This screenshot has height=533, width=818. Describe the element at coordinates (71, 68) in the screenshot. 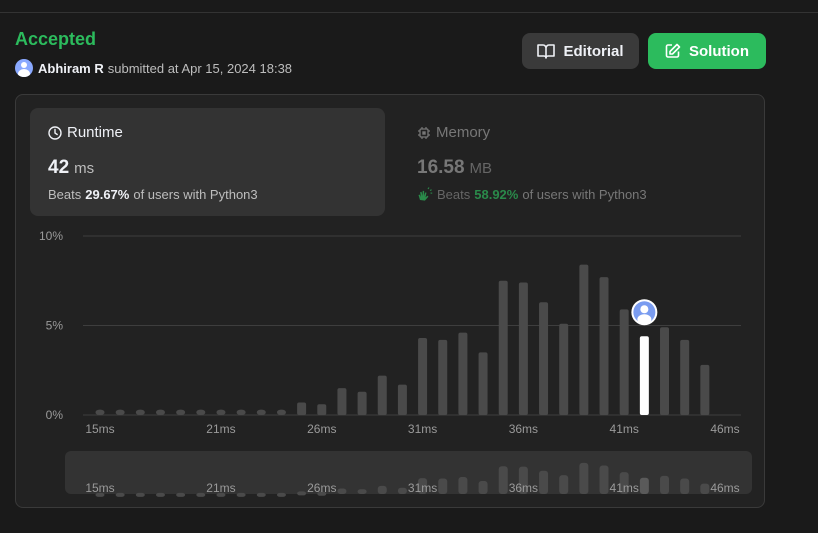

I see `user-name: Abhiram R` at that location.